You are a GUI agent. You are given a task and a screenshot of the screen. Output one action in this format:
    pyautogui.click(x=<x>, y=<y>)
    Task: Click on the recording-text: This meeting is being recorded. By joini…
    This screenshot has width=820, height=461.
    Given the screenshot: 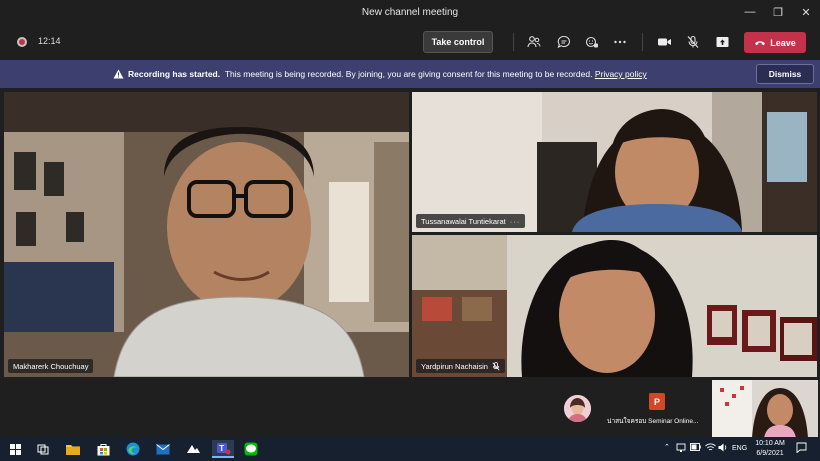 What is the action you would take?
    pyautogui.click(x=408, y=74)
    